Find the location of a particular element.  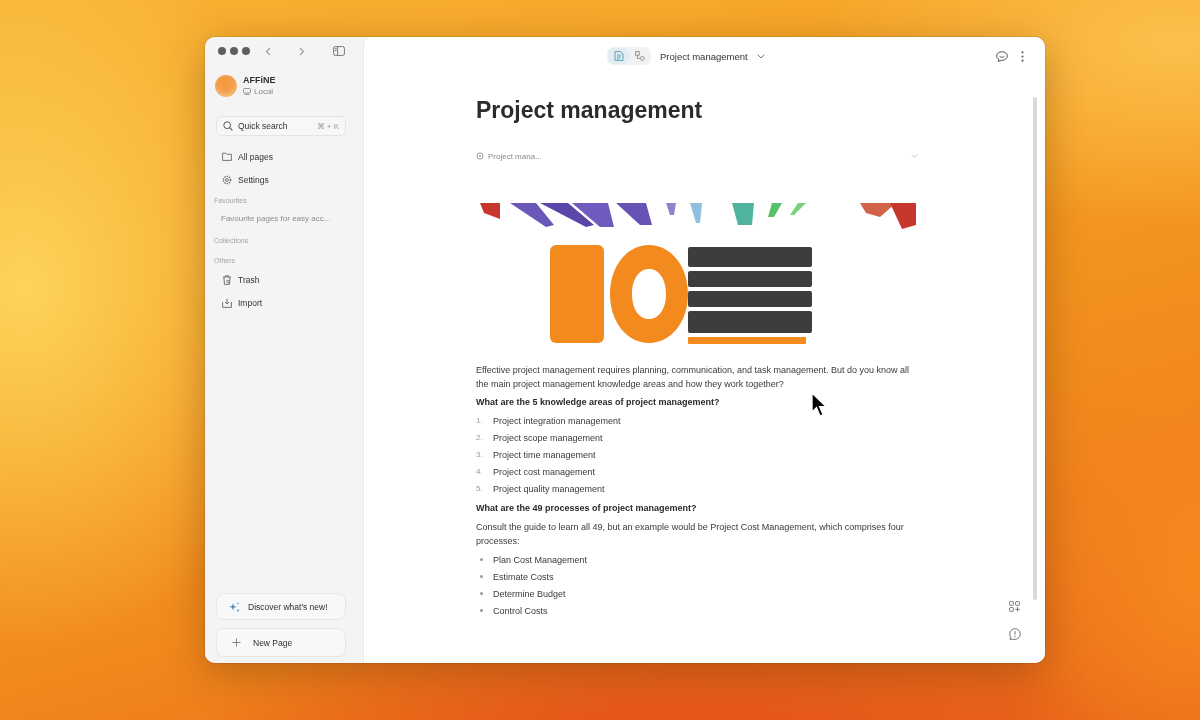

add-widget-icon is located at coordinates (1014, 606).